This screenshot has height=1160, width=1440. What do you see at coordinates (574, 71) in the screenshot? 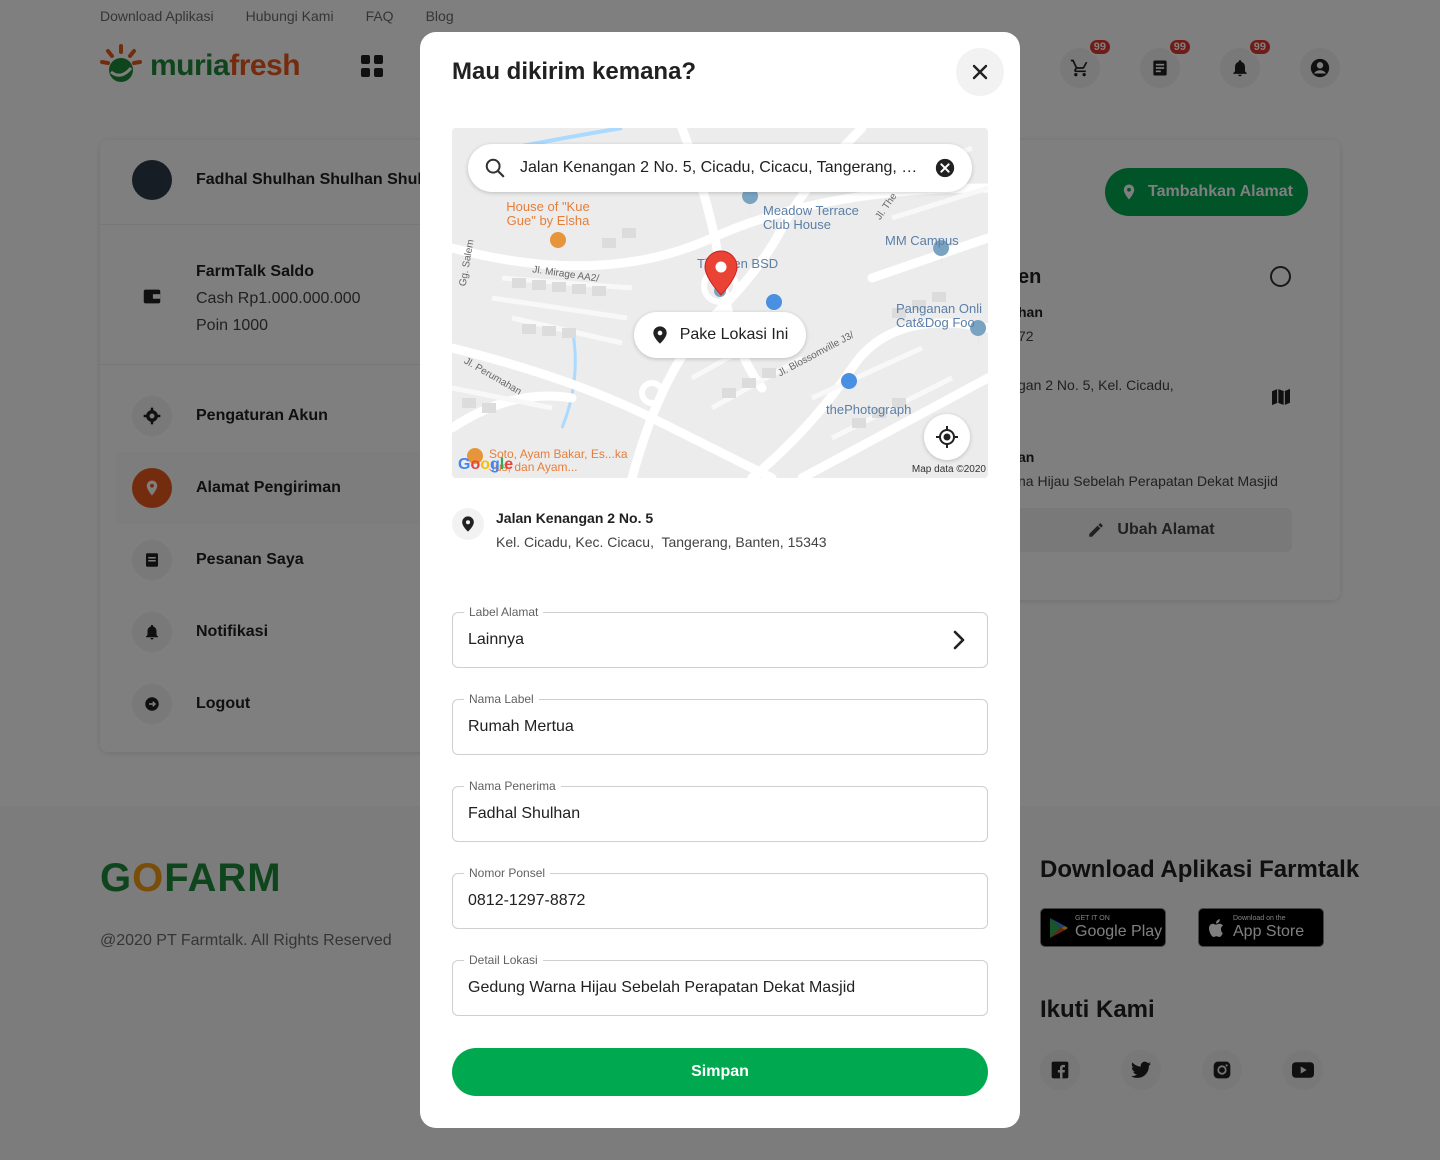
I see `modal-title: Mau dikirim kemana?` at bounding box center [574, 71].